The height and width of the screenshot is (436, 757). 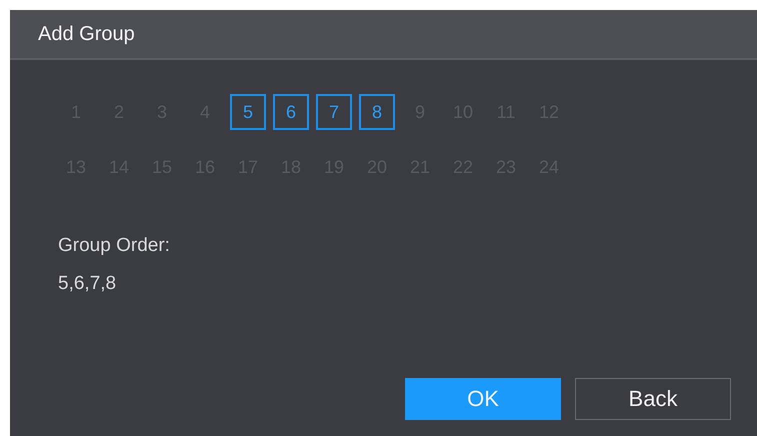 I want to click on channel-button: 7, so click(x=334, y=112).